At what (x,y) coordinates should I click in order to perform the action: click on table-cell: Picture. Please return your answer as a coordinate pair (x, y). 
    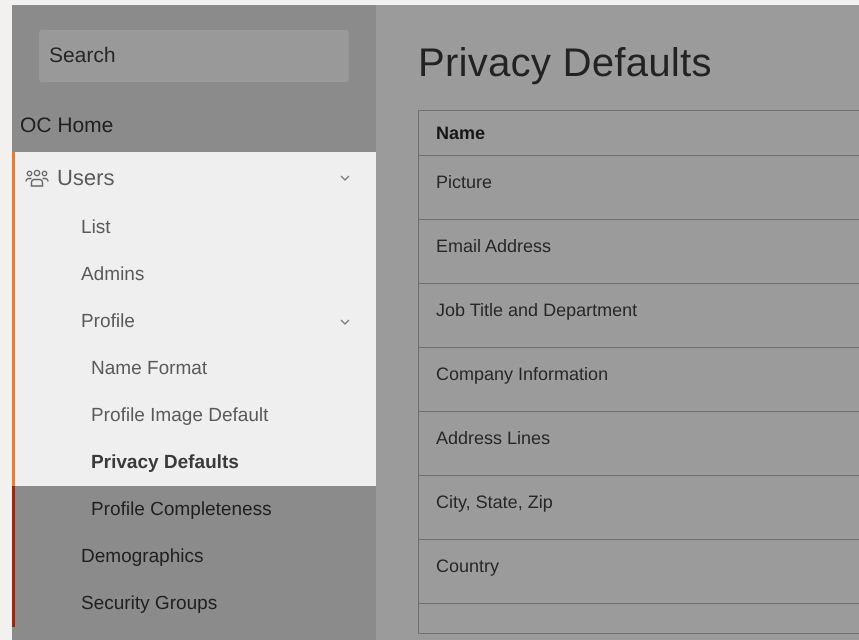
    Looking at the image, I should click on (638, 188).